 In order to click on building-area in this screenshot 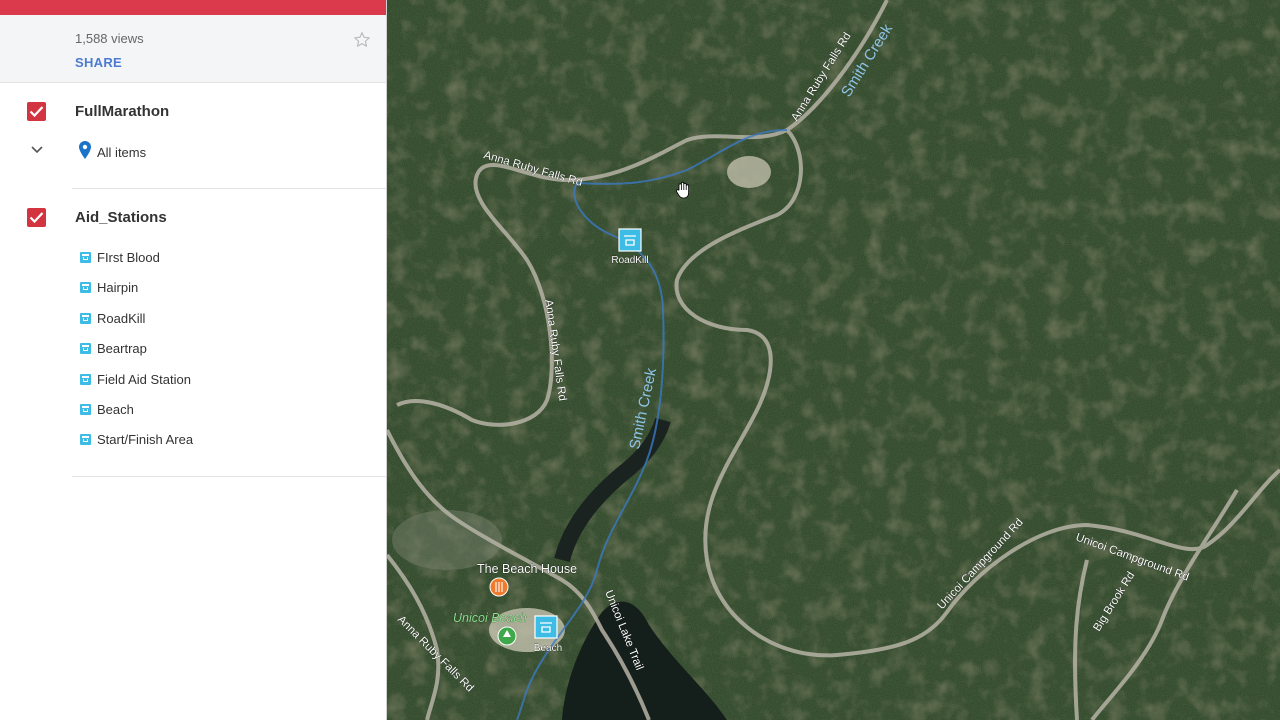, I will do `click(447, 540)`.